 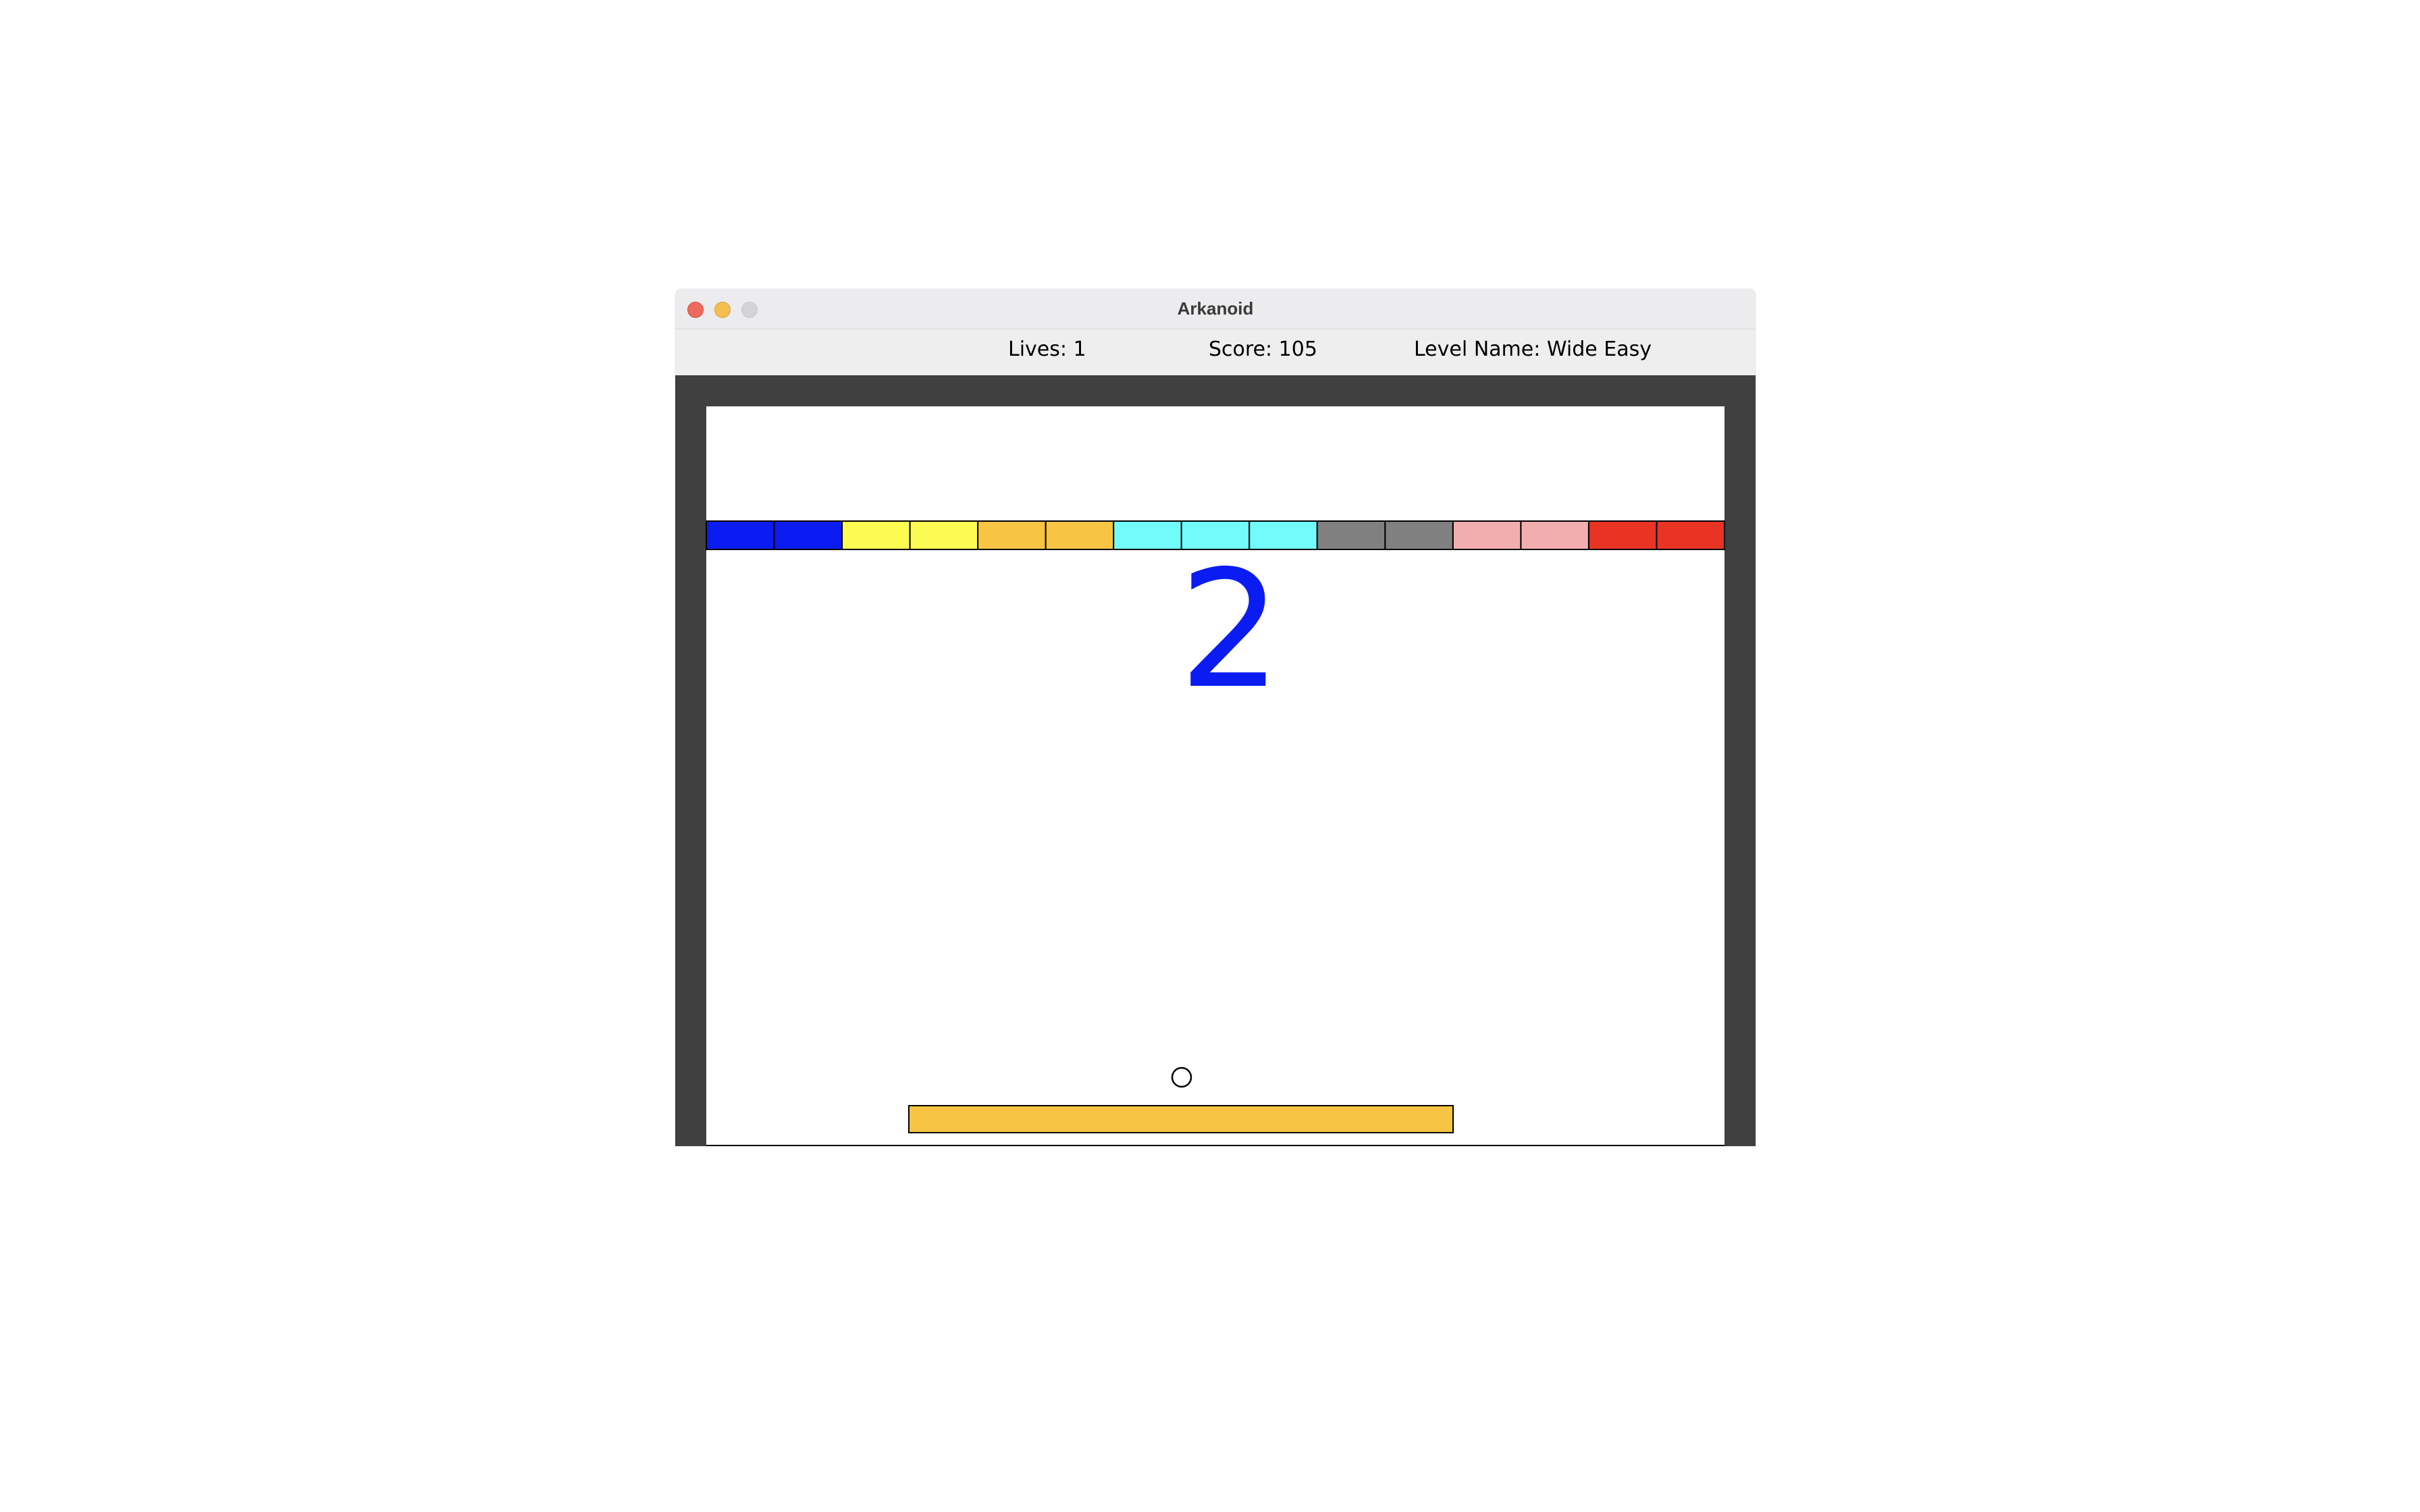 What do you see at coordinates (1263, 349) in the screenshot?
I see `score-indicator: Score: 105` at bounding box center [1263, 349].